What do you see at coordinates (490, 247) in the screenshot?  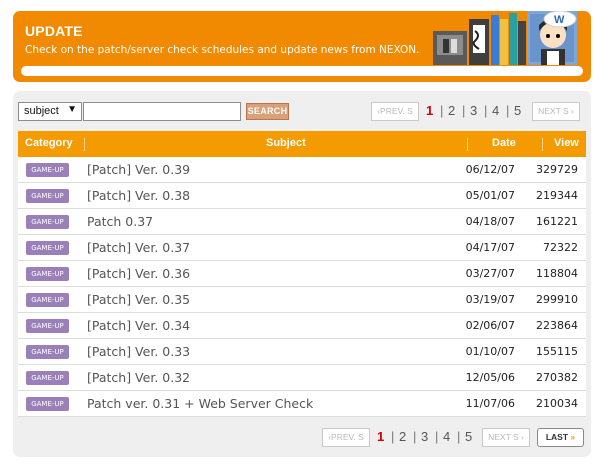 I see `row-date: 04/17/07` at bounding box center [490, 247].